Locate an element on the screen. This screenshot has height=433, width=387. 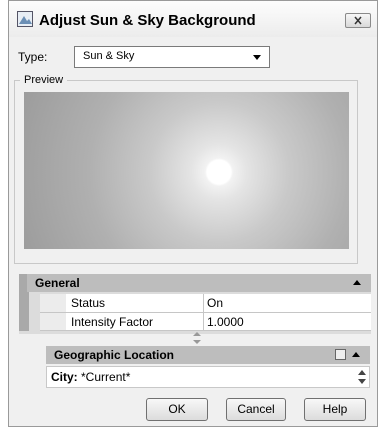
dialog-title: Adjust Sun & Sky Background is located at coordinates (147, 20).